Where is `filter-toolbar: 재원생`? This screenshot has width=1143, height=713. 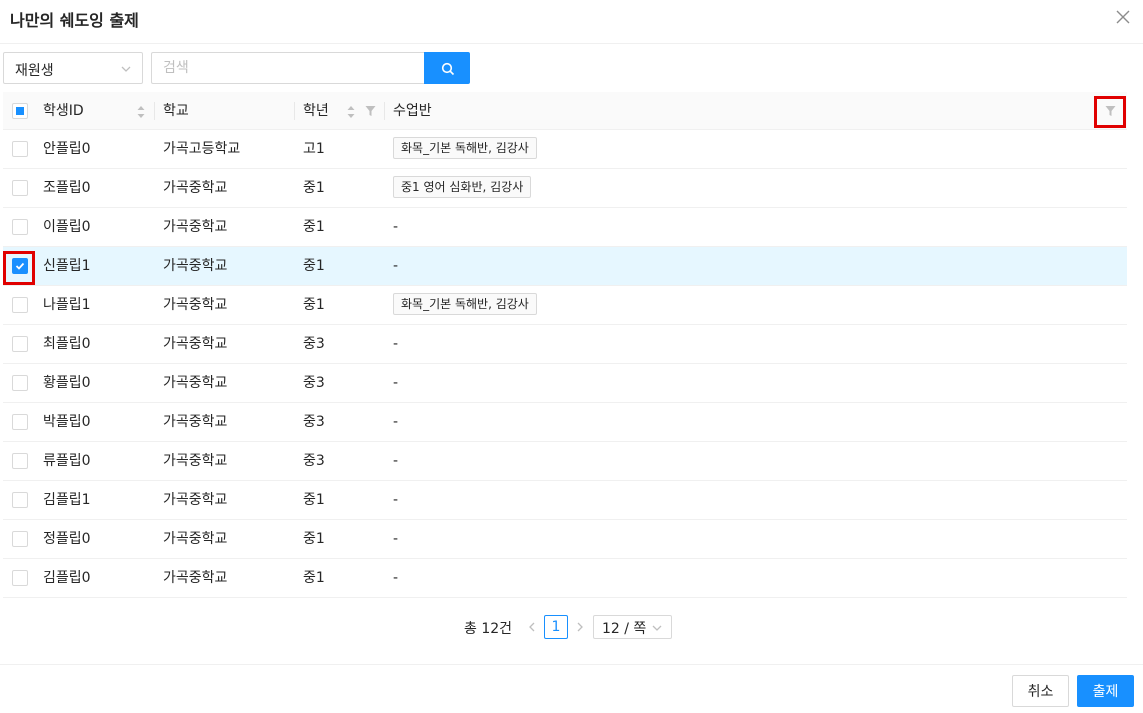
filter-toolbar: 재원생 is located at coordinates (238, 68).